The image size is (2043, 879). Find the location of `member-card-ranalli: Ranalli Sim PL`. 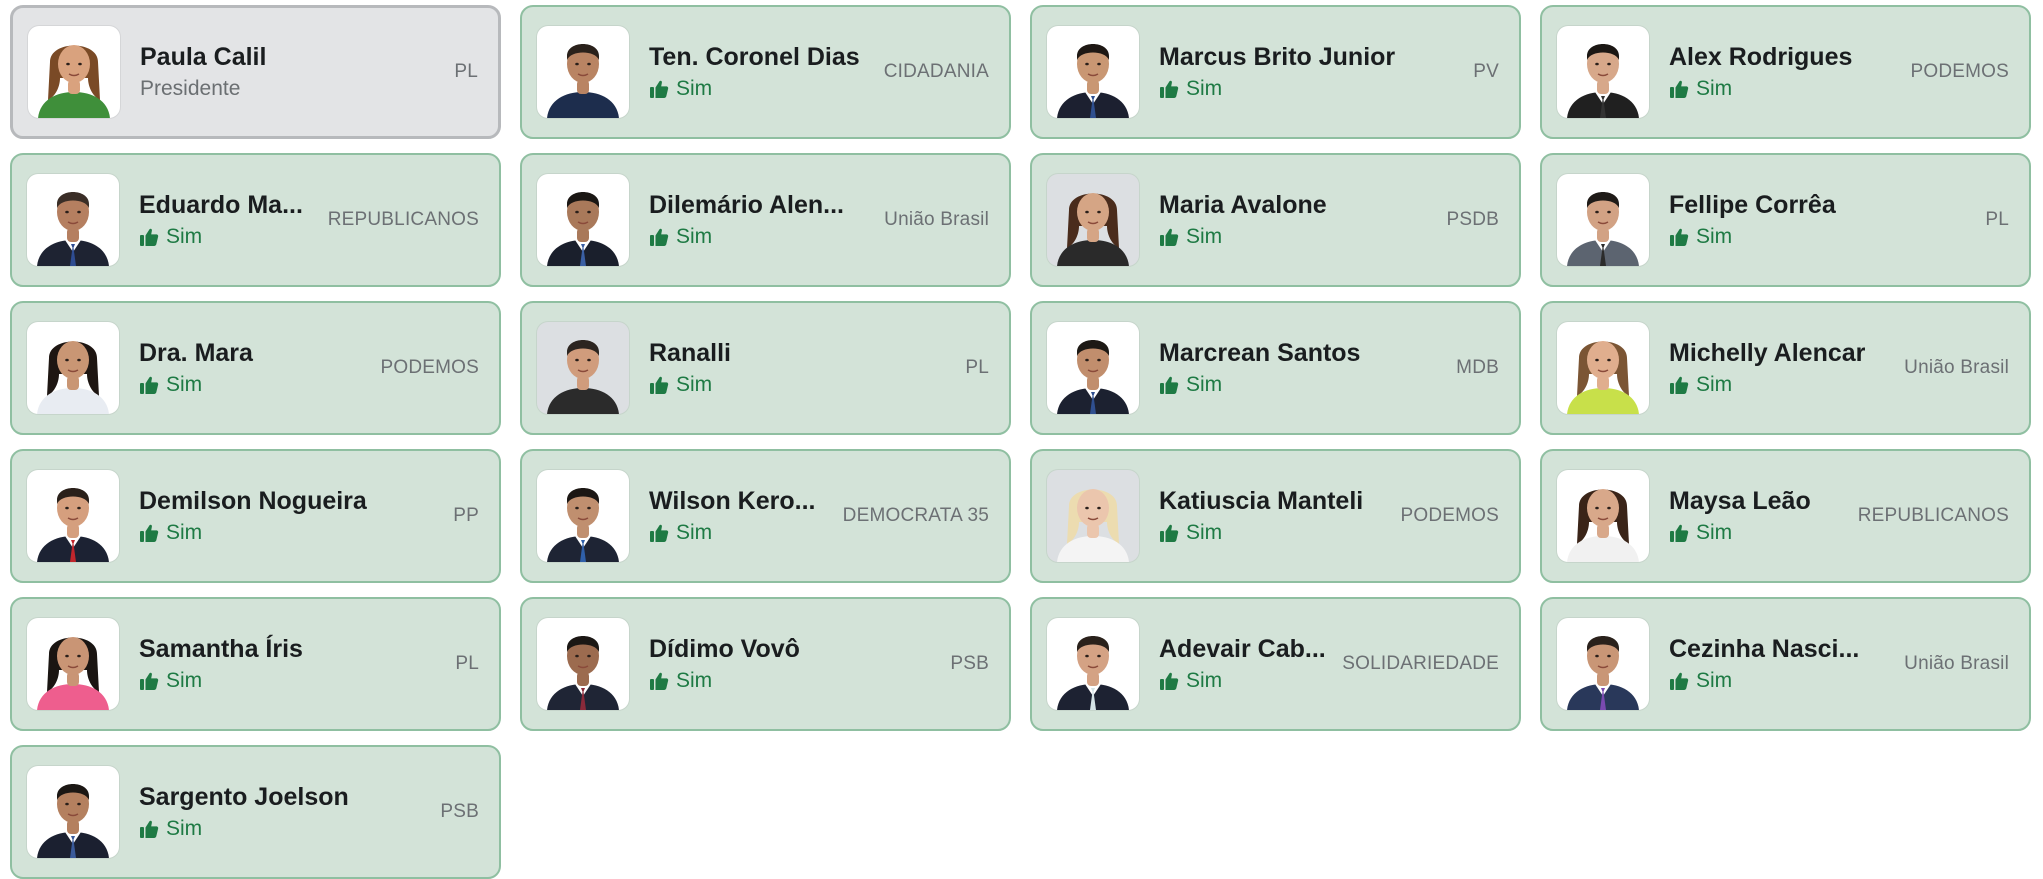

member-card-ranalli: Ranalli Sim PL is located at coordinates (765, 368).